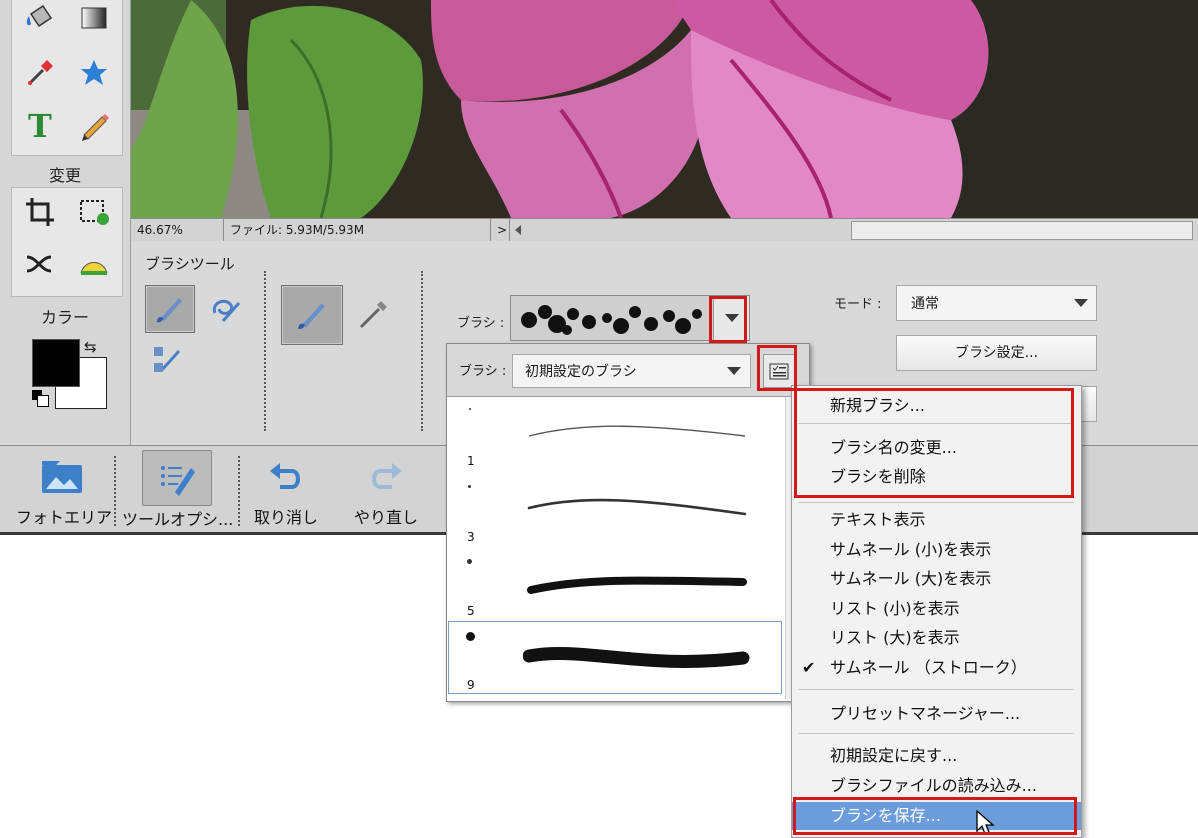 The height and width of the screenshot is (838, 1198). I want to click on menu-item-large-thumbnail: サムネール (大)を表示, so click(936, 579).